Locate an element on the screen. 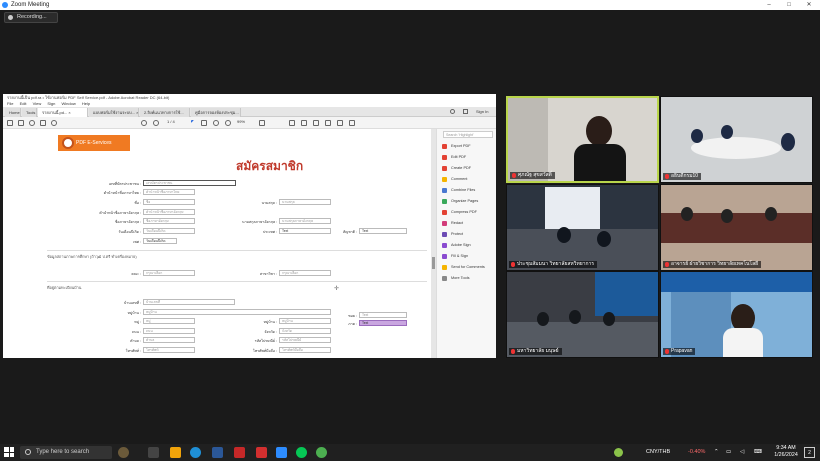 This screenshot has width=820, height=461. currency-pair: CNY/THB is located at coordinates (658, 452).